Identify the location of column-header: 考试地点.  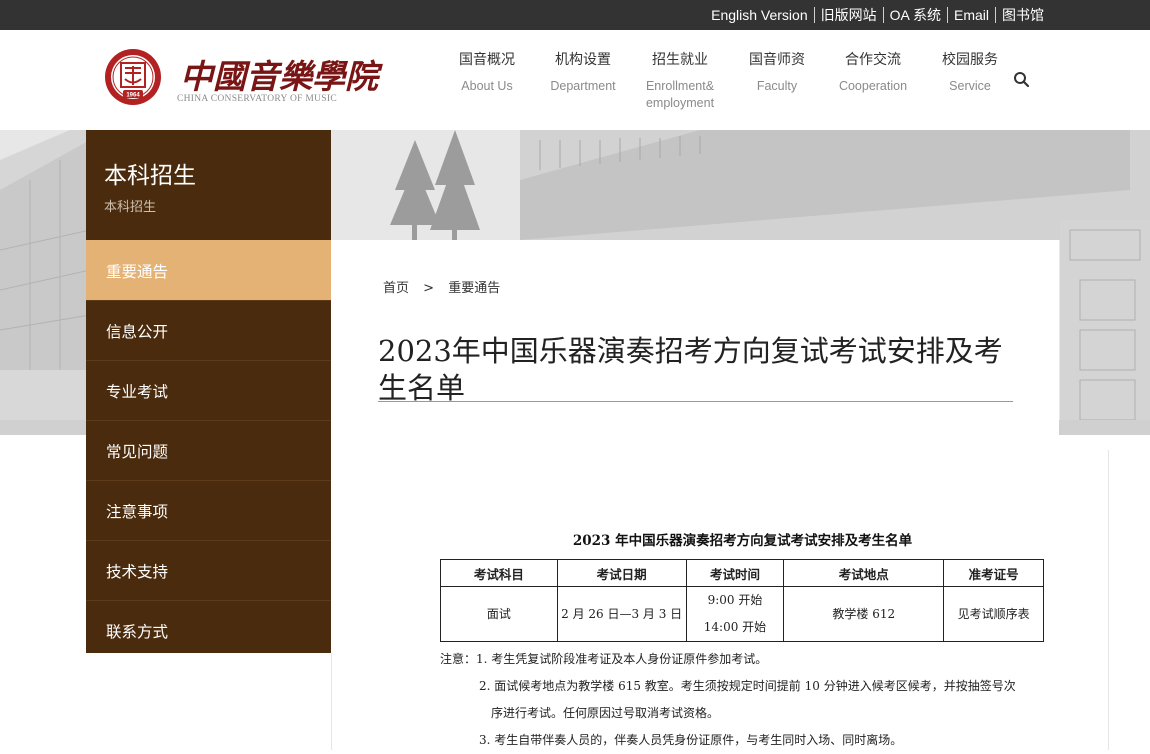
(864, 573).